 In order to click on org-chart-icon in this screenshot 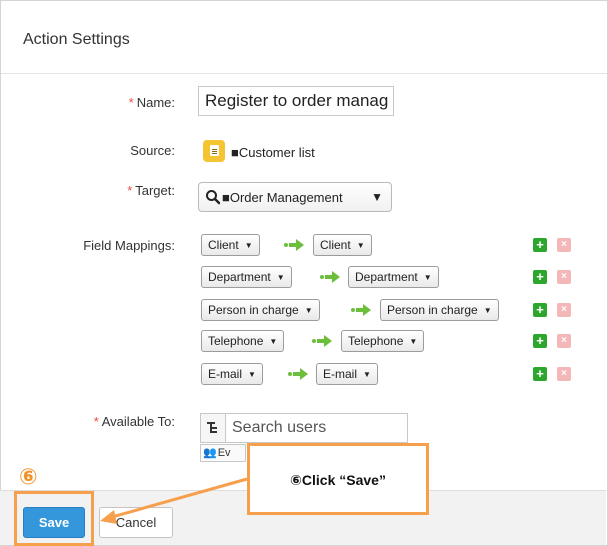, I will do `click(212, 427)`.